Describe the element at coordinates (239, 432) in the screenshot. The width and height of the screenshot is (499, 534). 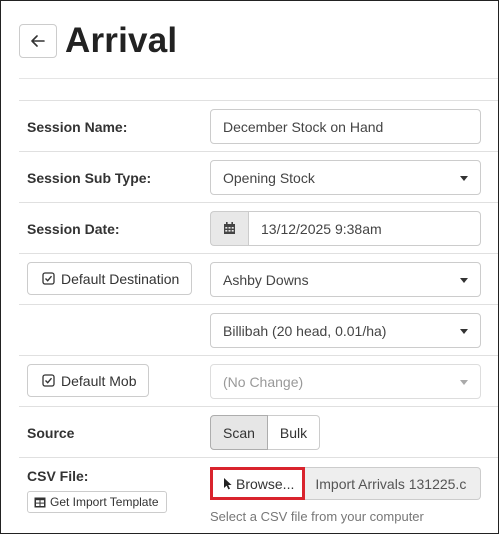
I see `source-scan-button: Scan` at that location.